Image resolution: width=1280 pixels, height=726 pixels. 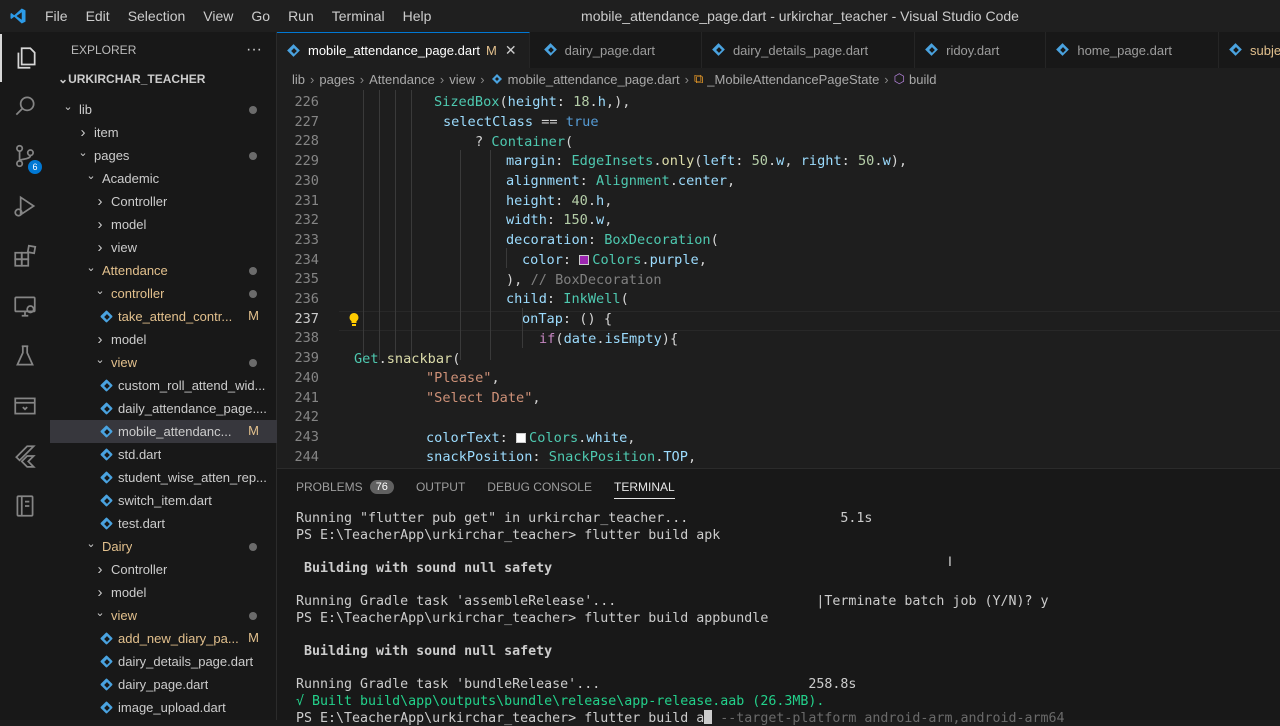 I want to click on color-swatch-purple, so click(x=584, y=260).